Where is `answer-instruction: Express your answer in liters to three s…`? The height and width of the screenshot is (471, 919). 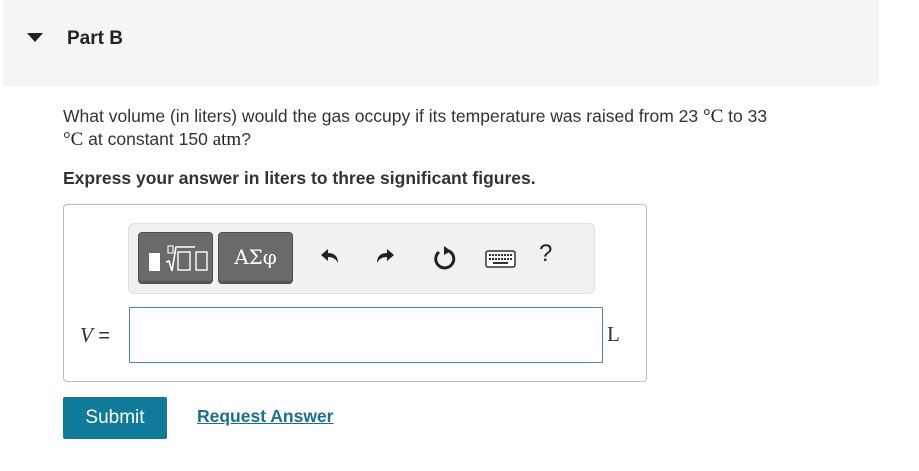 answer-instruction: Express your answer in liters to three s… is located at coordinates (299, 178).